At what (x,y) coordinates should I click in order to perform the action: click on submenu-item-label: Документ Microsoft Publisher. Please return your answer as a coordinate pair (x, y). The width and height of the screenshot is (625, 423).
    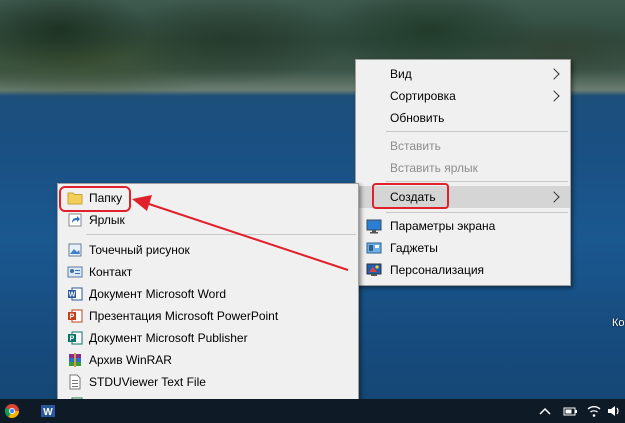
    Looking at the image, I should click on (168, 338).